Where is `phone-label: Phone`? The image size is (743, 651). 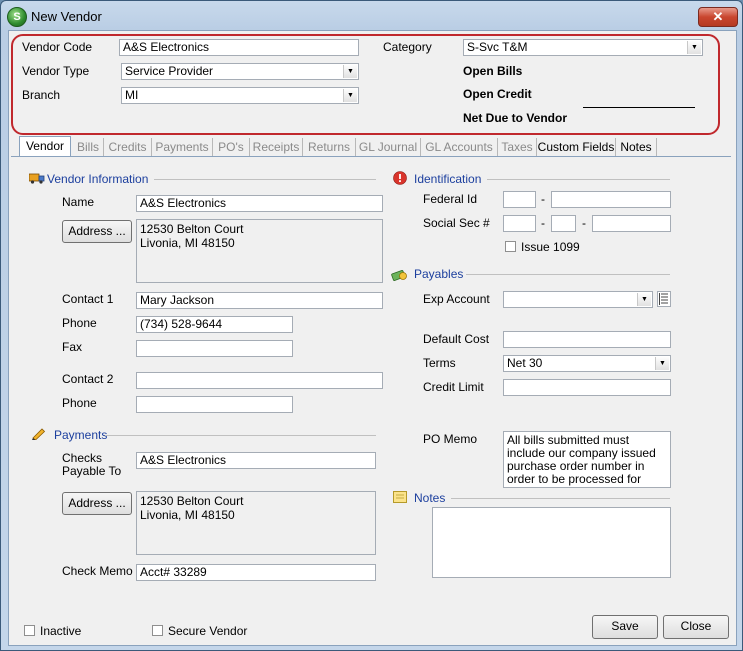 phone-label: Phone is located at coordinates (79, 323).